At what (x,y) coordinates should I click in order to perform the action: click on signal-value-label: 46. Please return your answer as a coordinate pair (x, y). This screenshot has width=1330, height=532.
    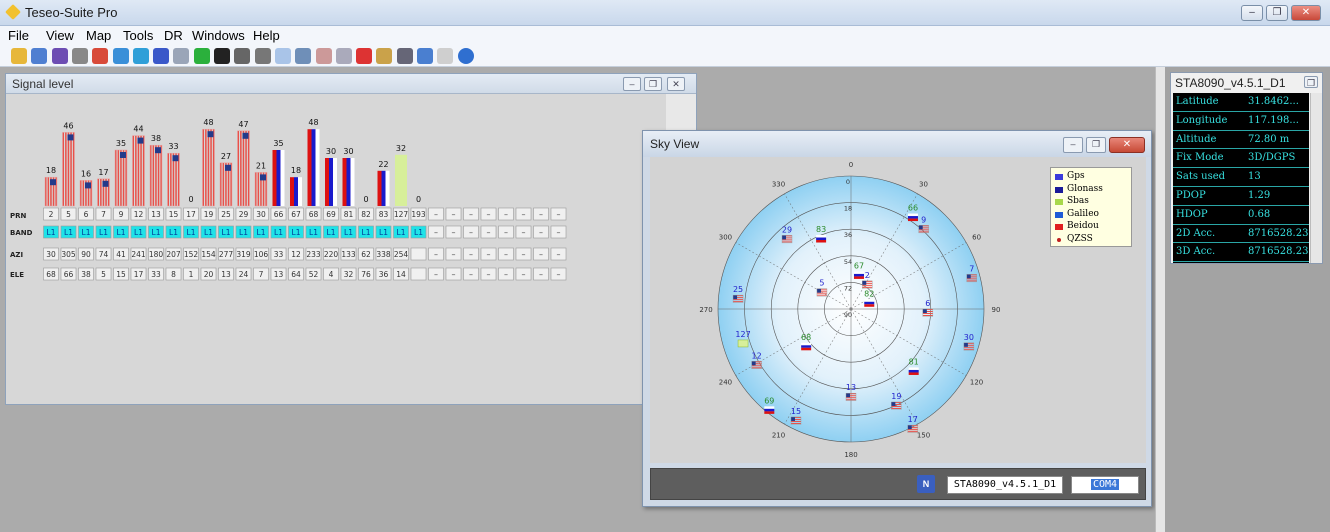
    Looking at the image, I should click on (68, 125).